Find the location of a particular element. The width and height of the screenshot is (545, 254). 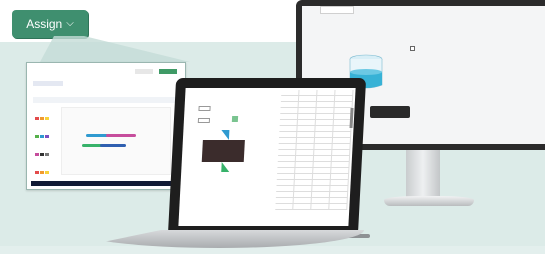

preview-tabbar is located at coordinates (107, 100).